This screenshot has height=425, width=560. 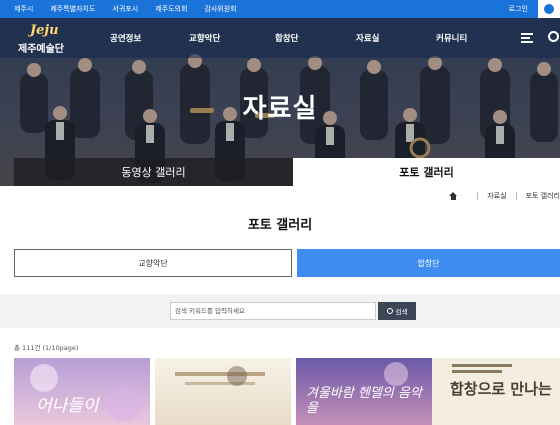 I want to click on result-count: 총 111건 (1/10page), so click(x=46, y=348).